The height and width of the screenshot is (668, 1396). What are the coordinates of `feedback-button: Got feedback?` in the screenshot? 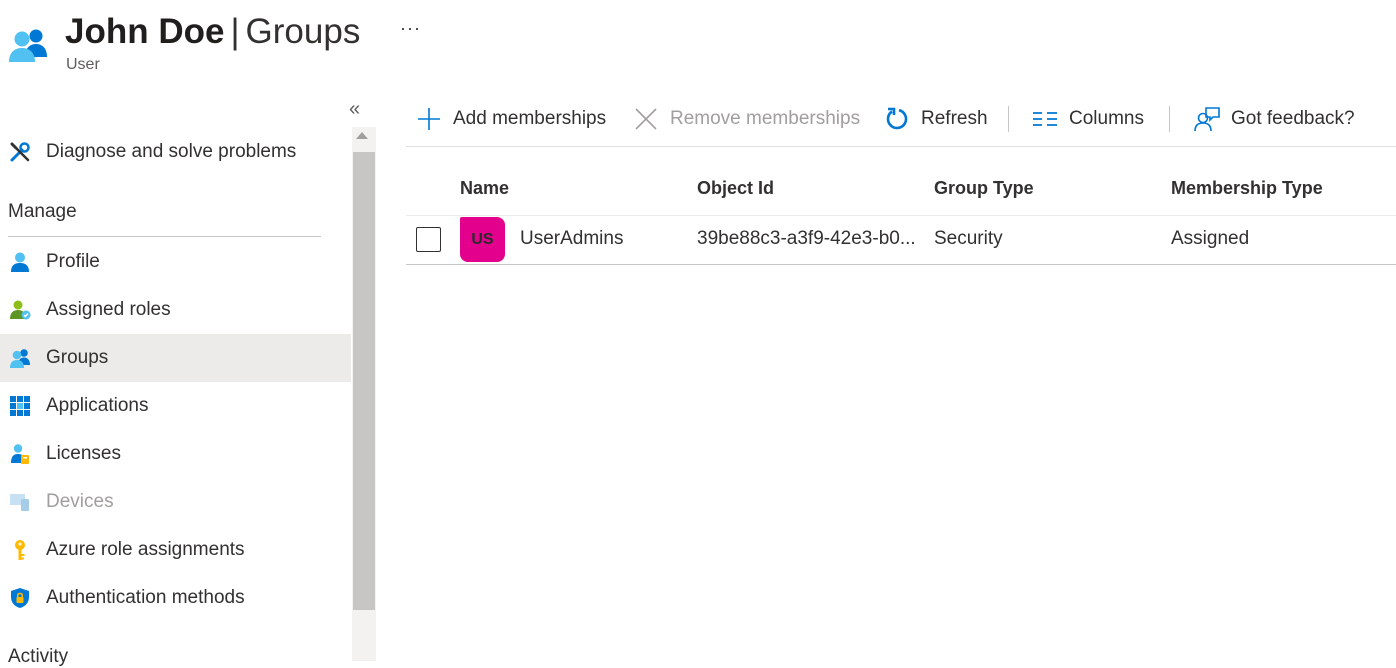 It's located at (1274, 119).